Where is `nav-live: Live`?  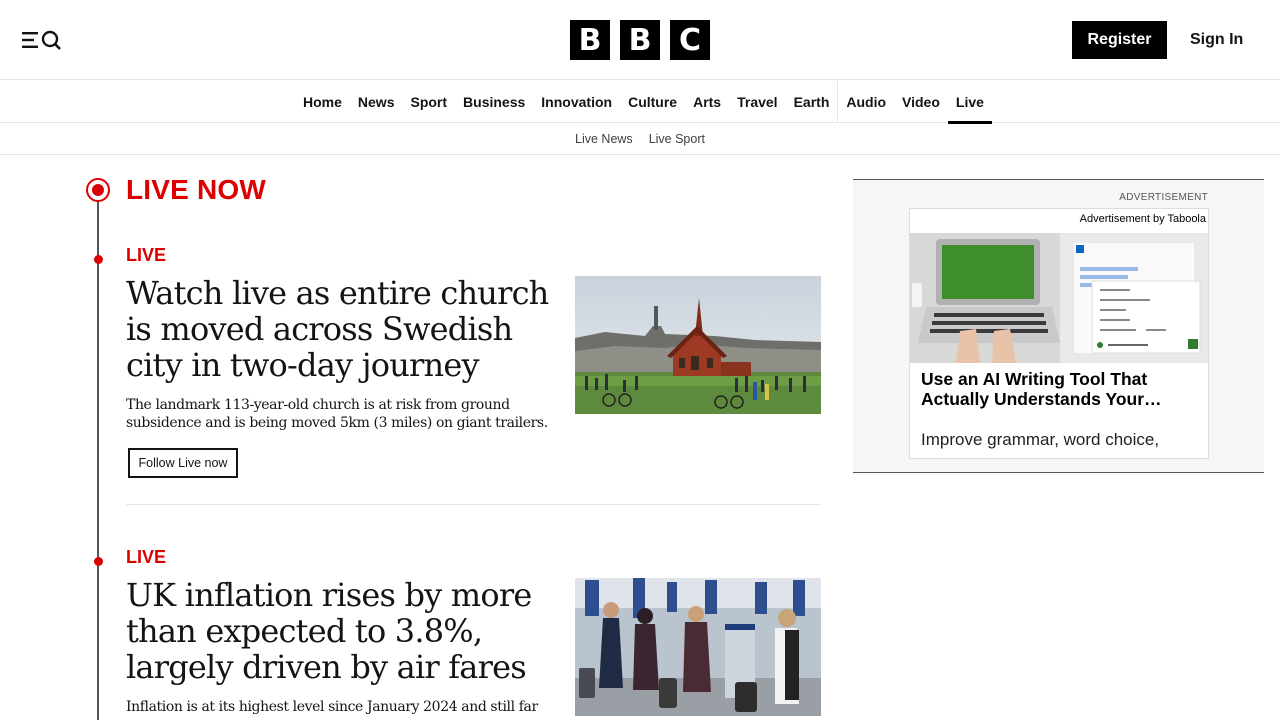 nav-live: Live is located at coordinates (969, 102).